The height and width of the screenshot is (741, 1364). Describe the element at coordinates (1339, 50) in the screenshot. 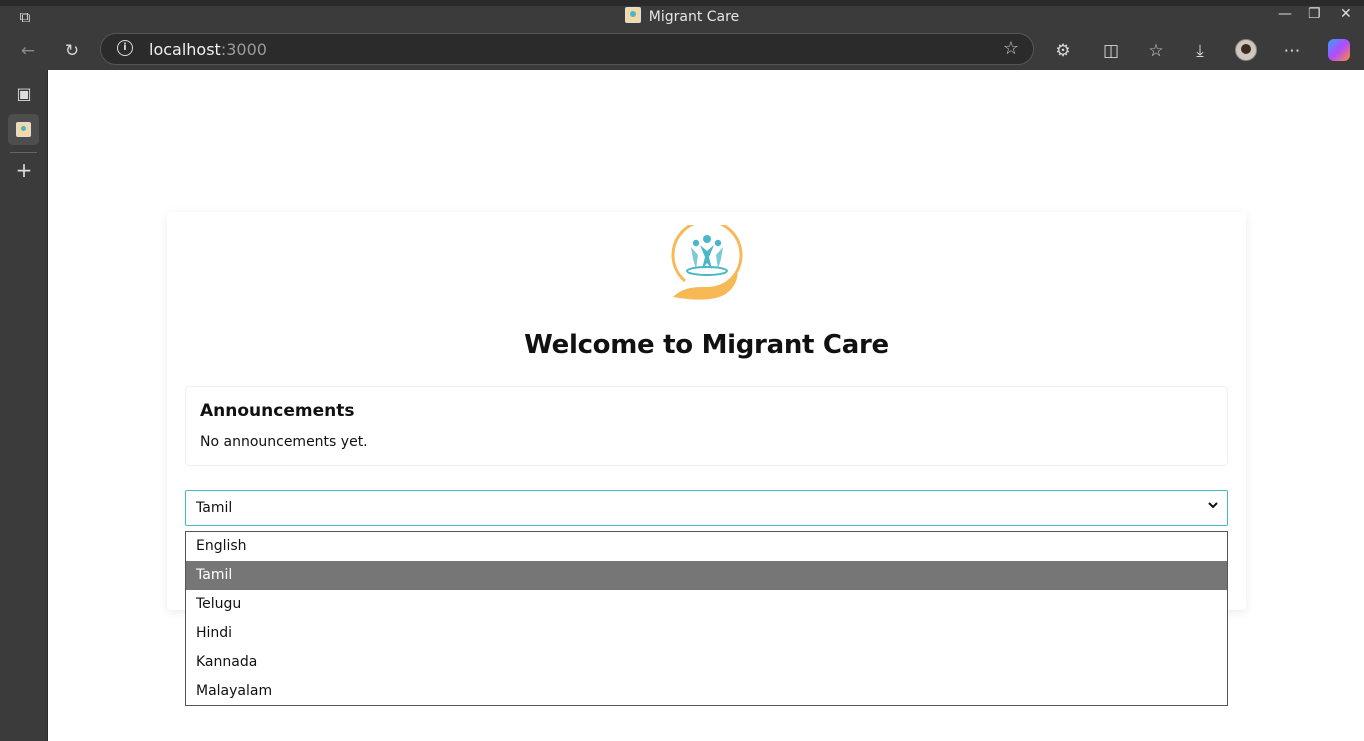

I see `copilot-icon` at that location.